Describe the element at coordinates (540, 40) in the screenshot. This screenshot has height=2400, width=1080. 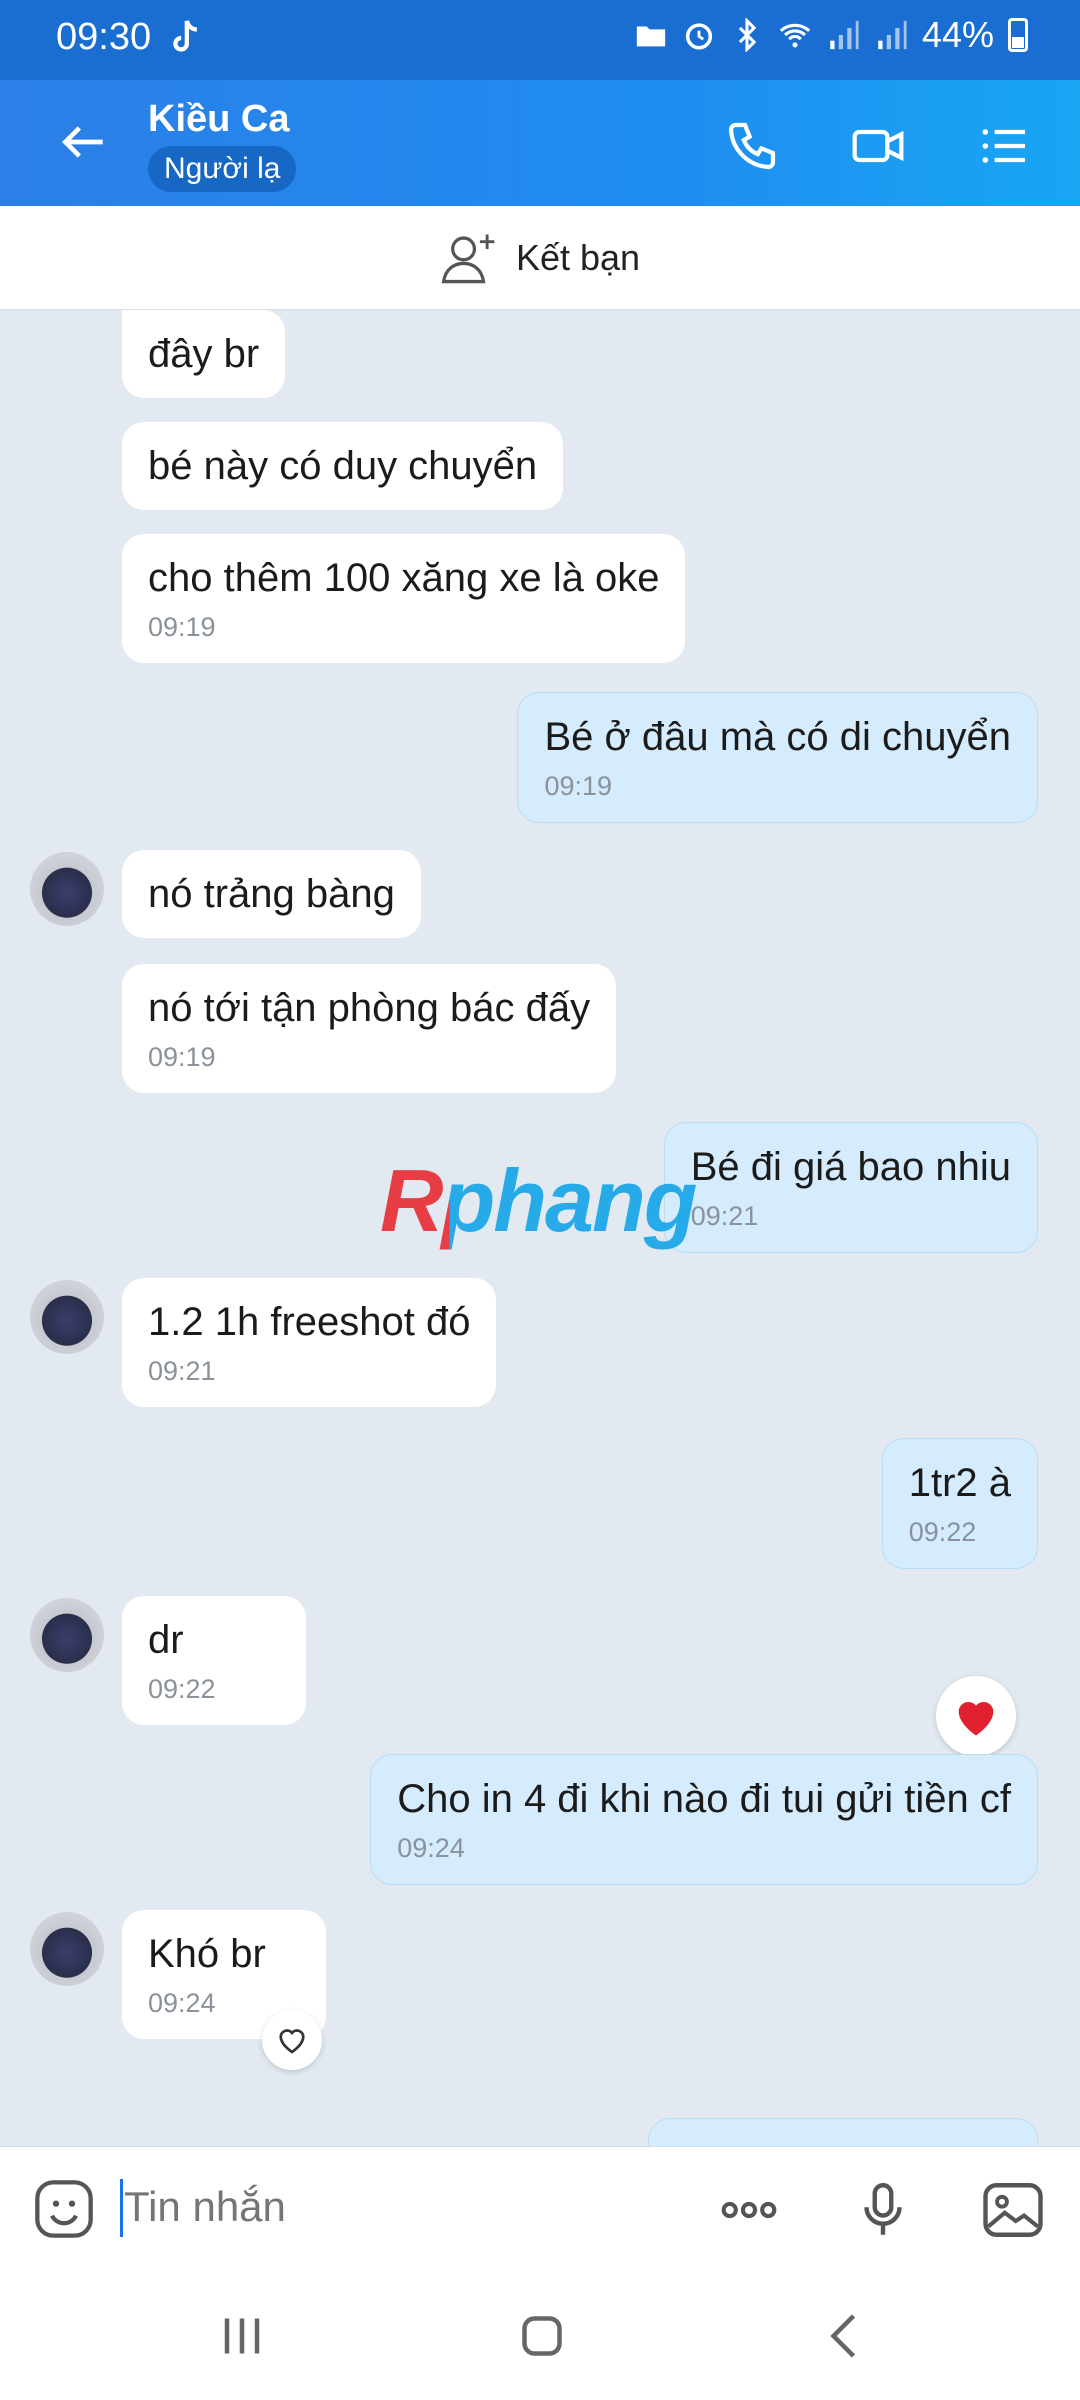
I see `status-bar: 09:30 44%` at that location.